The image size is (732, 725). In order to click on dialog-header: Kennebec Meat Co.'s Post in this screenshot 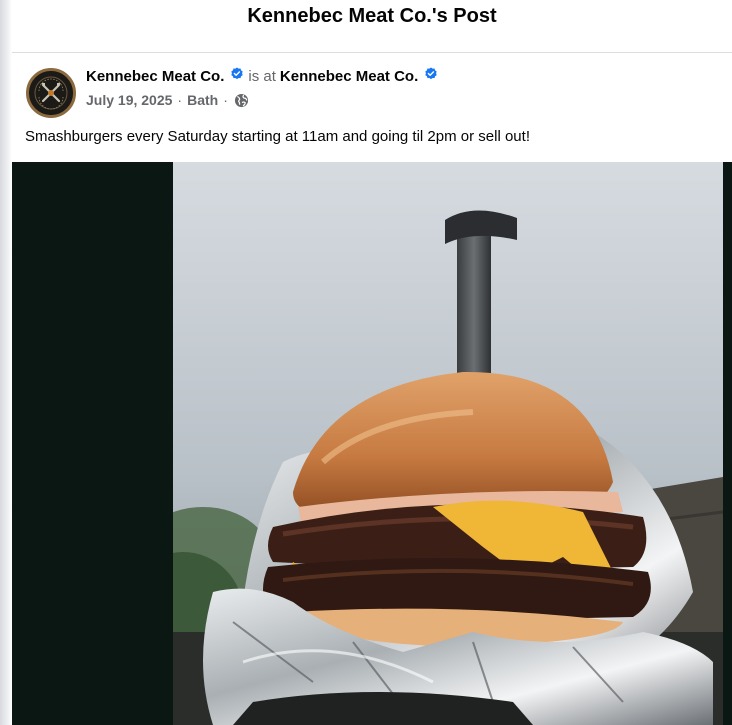, I will do `click(372, 26)`.